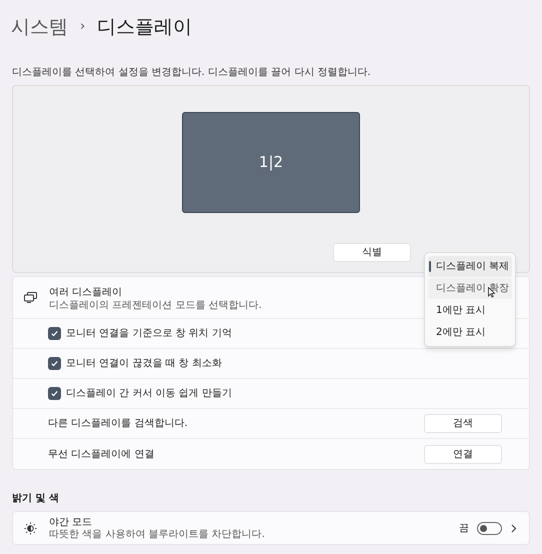 This screenshot has width=542, height=554. What do you see at coordinates (463, 454) in the screenshot?
I see `action-button: 연결` at bounding box center [463, 454].